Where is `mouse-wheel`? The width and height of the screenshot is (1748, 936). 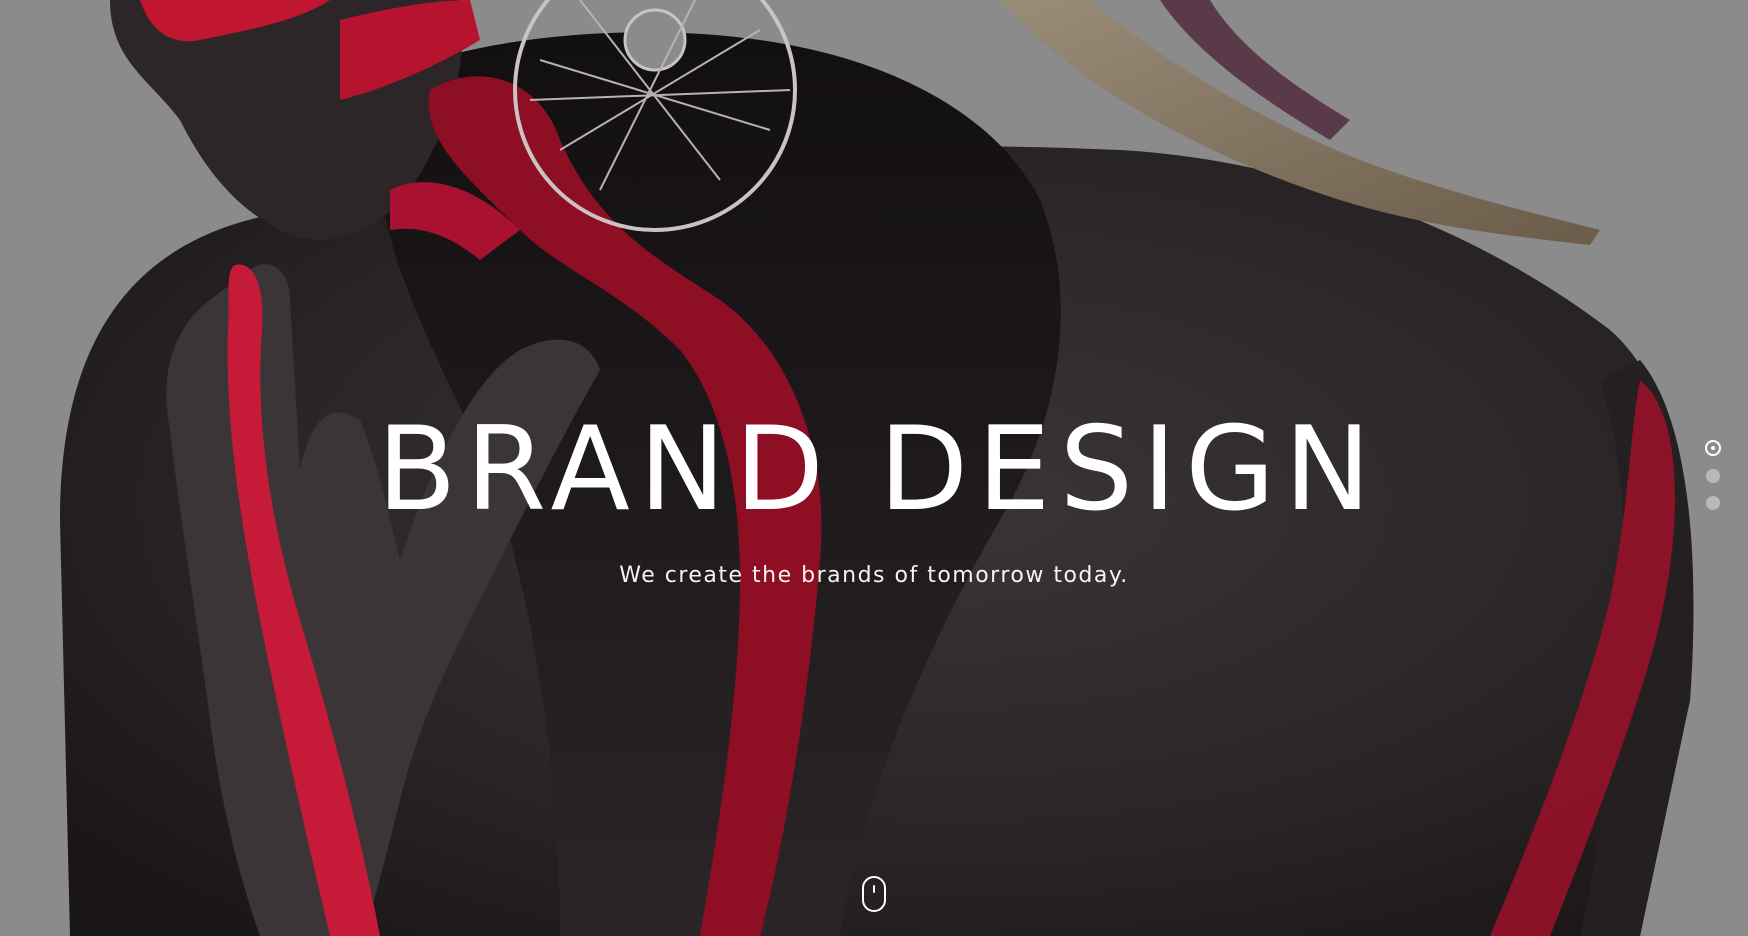
mouse-wheel is located at coordinates (874, 889).